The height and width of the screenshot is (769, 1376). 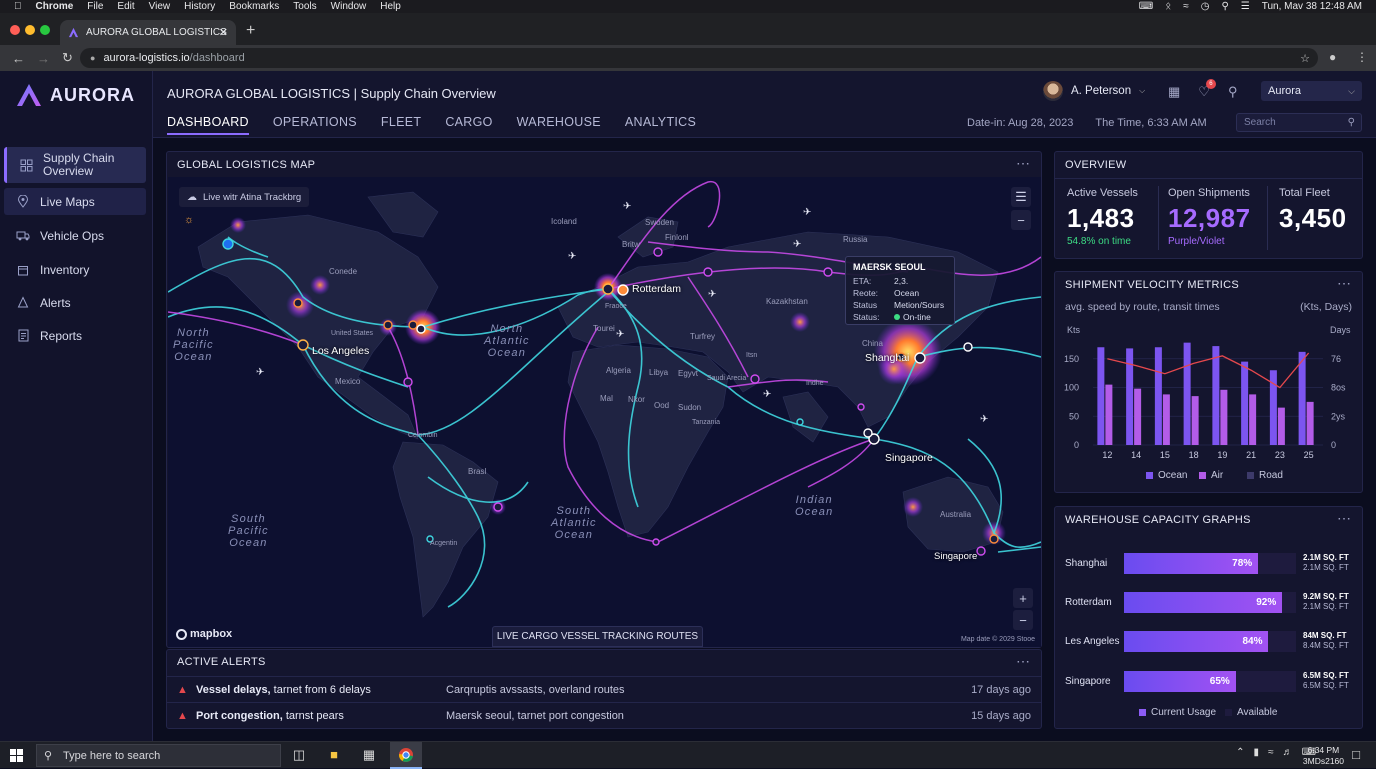 What do you see at coordinates (660, 125) in the screenshot?
I see `tab-analytics: ANALYTICS` at bounding box center [660, 125].